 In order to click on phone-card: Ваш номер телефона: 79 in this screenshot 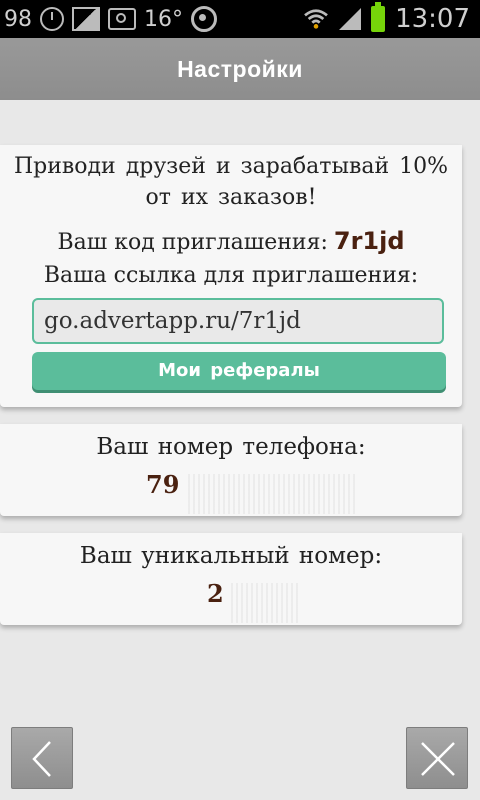, I will do `click(231, 470)`.